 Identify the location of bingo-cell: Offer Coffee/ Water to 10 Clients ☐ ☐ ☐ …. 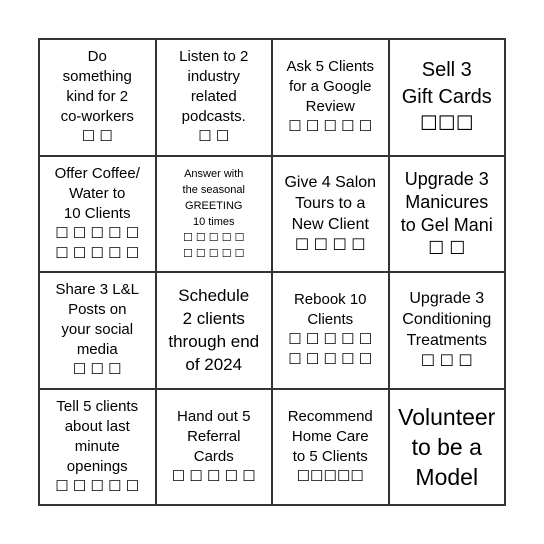
(97, 213).